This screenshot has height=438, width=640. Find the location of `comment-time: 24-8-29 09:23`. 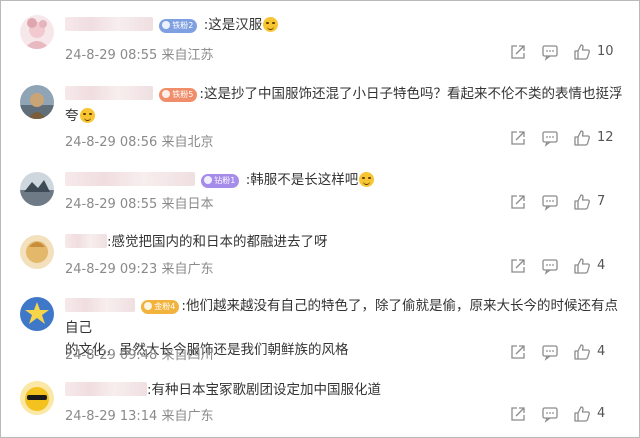

comment-time: 24-8-29 09:23 is located at coordinates (111, 269).